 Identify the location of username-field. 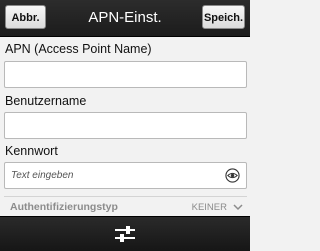
(125, 125).